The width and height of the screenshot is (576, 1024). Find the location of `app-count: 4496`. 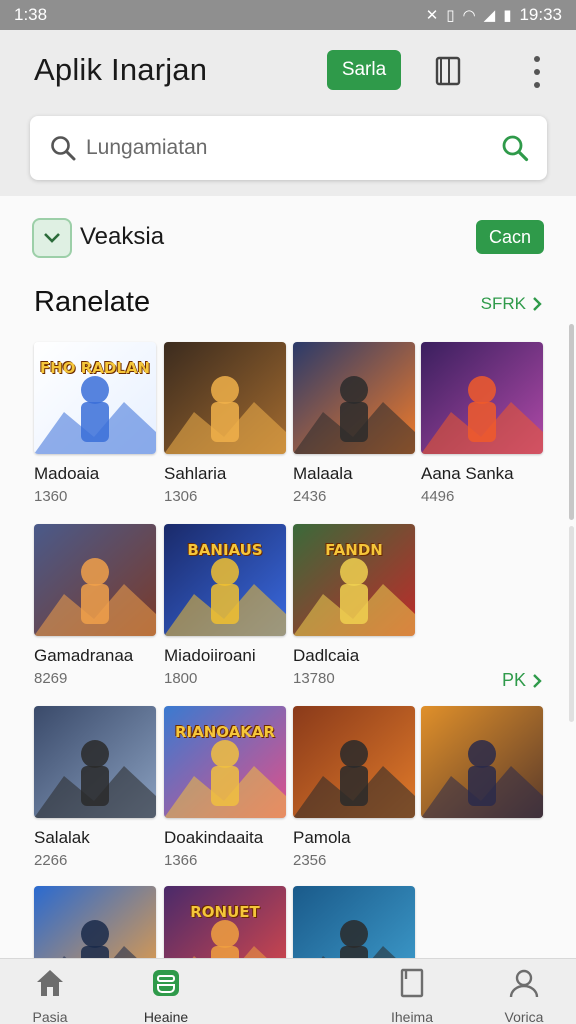

app-count: 4496 is located at coordinates (438, 496).